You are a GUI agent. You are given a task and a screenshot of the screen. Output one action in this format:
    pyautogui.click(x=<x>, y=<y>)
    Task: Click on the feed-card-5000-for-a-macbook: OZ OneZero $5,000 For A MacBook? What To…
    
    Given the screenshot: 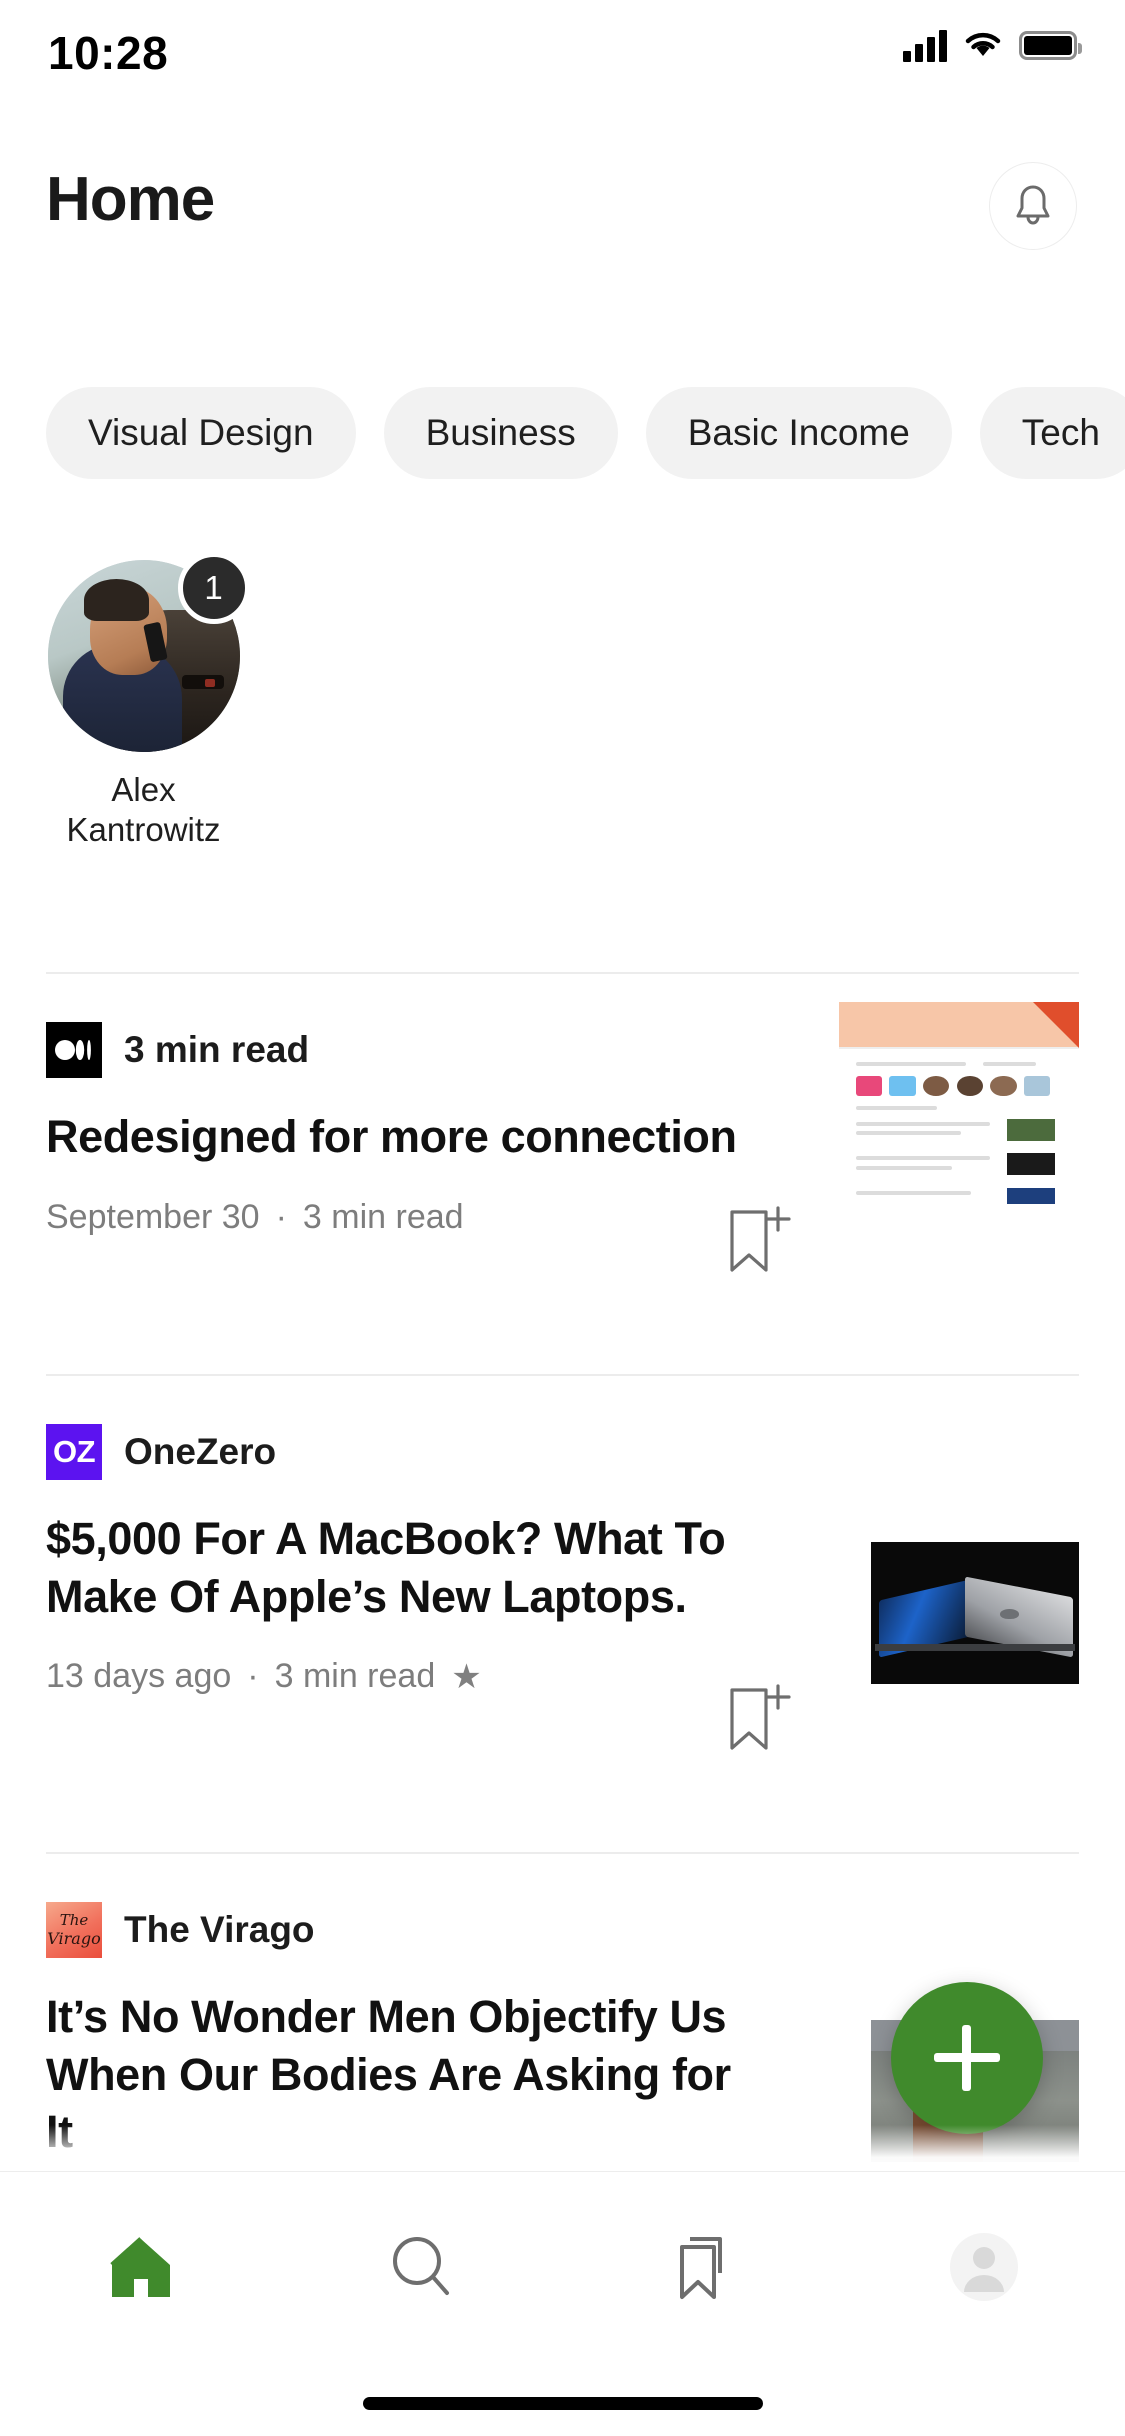 What is the action you would take?
    pyautogui.click(x=562, y=1587)
    